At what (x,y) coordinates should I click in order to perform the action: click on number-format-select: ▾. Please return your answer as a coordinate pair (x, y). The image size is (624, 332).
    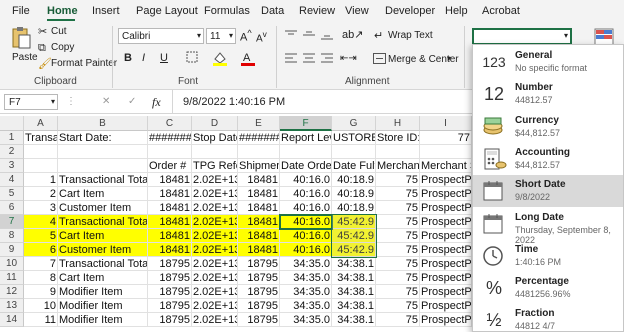
    Looking at the image, I should click on (522, 36).